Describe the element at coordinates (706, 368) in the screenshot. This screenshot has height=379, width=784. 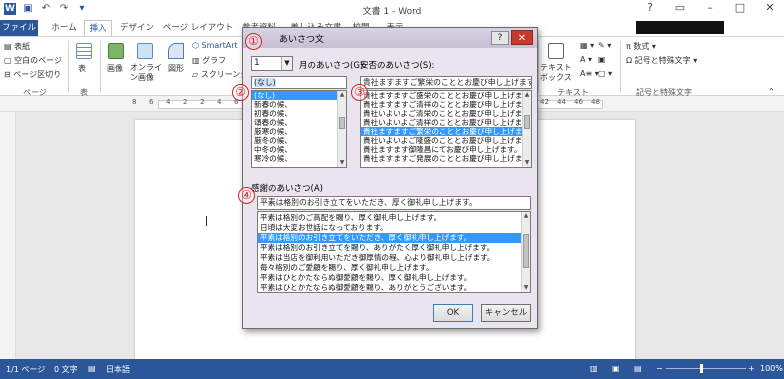
I see `zoom-slider` at that location.